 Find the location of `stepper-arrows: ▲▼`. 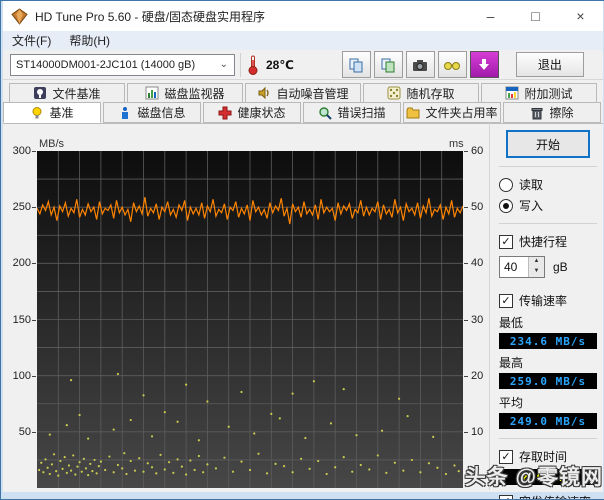

stepper-arrows: ▲▼ is located at coordinates (536, 267).